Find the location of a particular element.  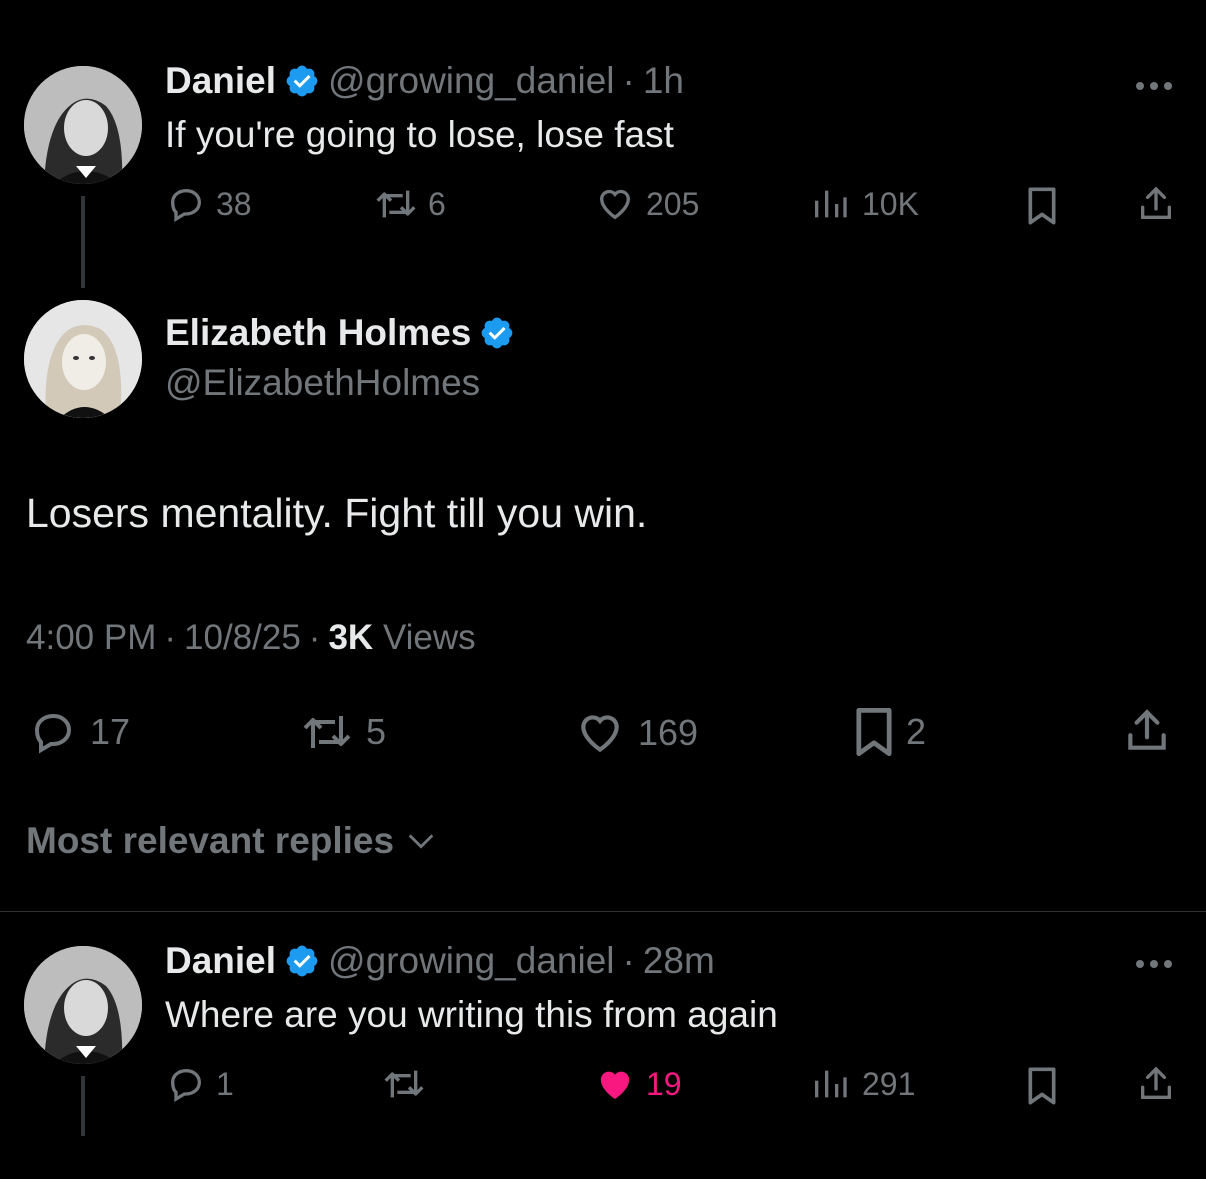

repost-button is located at coordinates (404, 1084).